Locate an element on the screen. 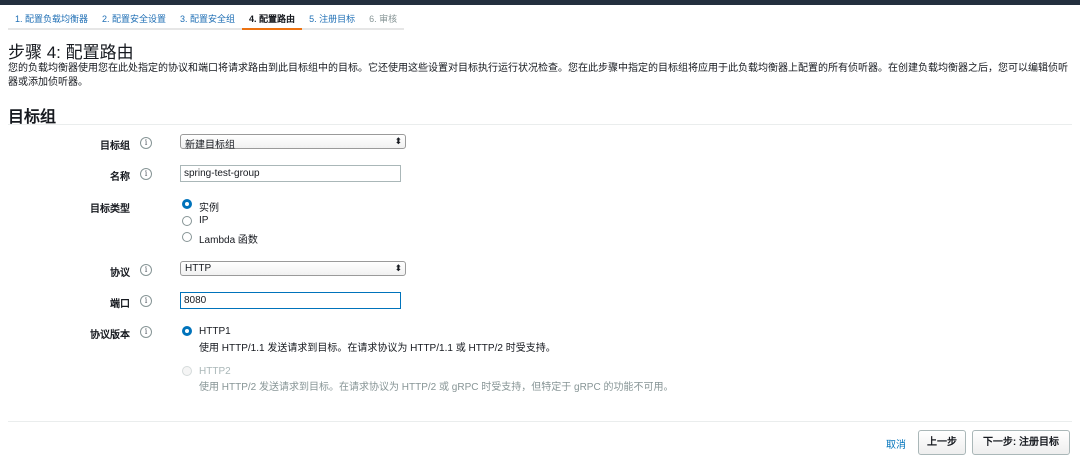 This screenshot has width=1080, height=472. target-type-lambda-label: Lambda 函数 is located at coordinates (228, 238).